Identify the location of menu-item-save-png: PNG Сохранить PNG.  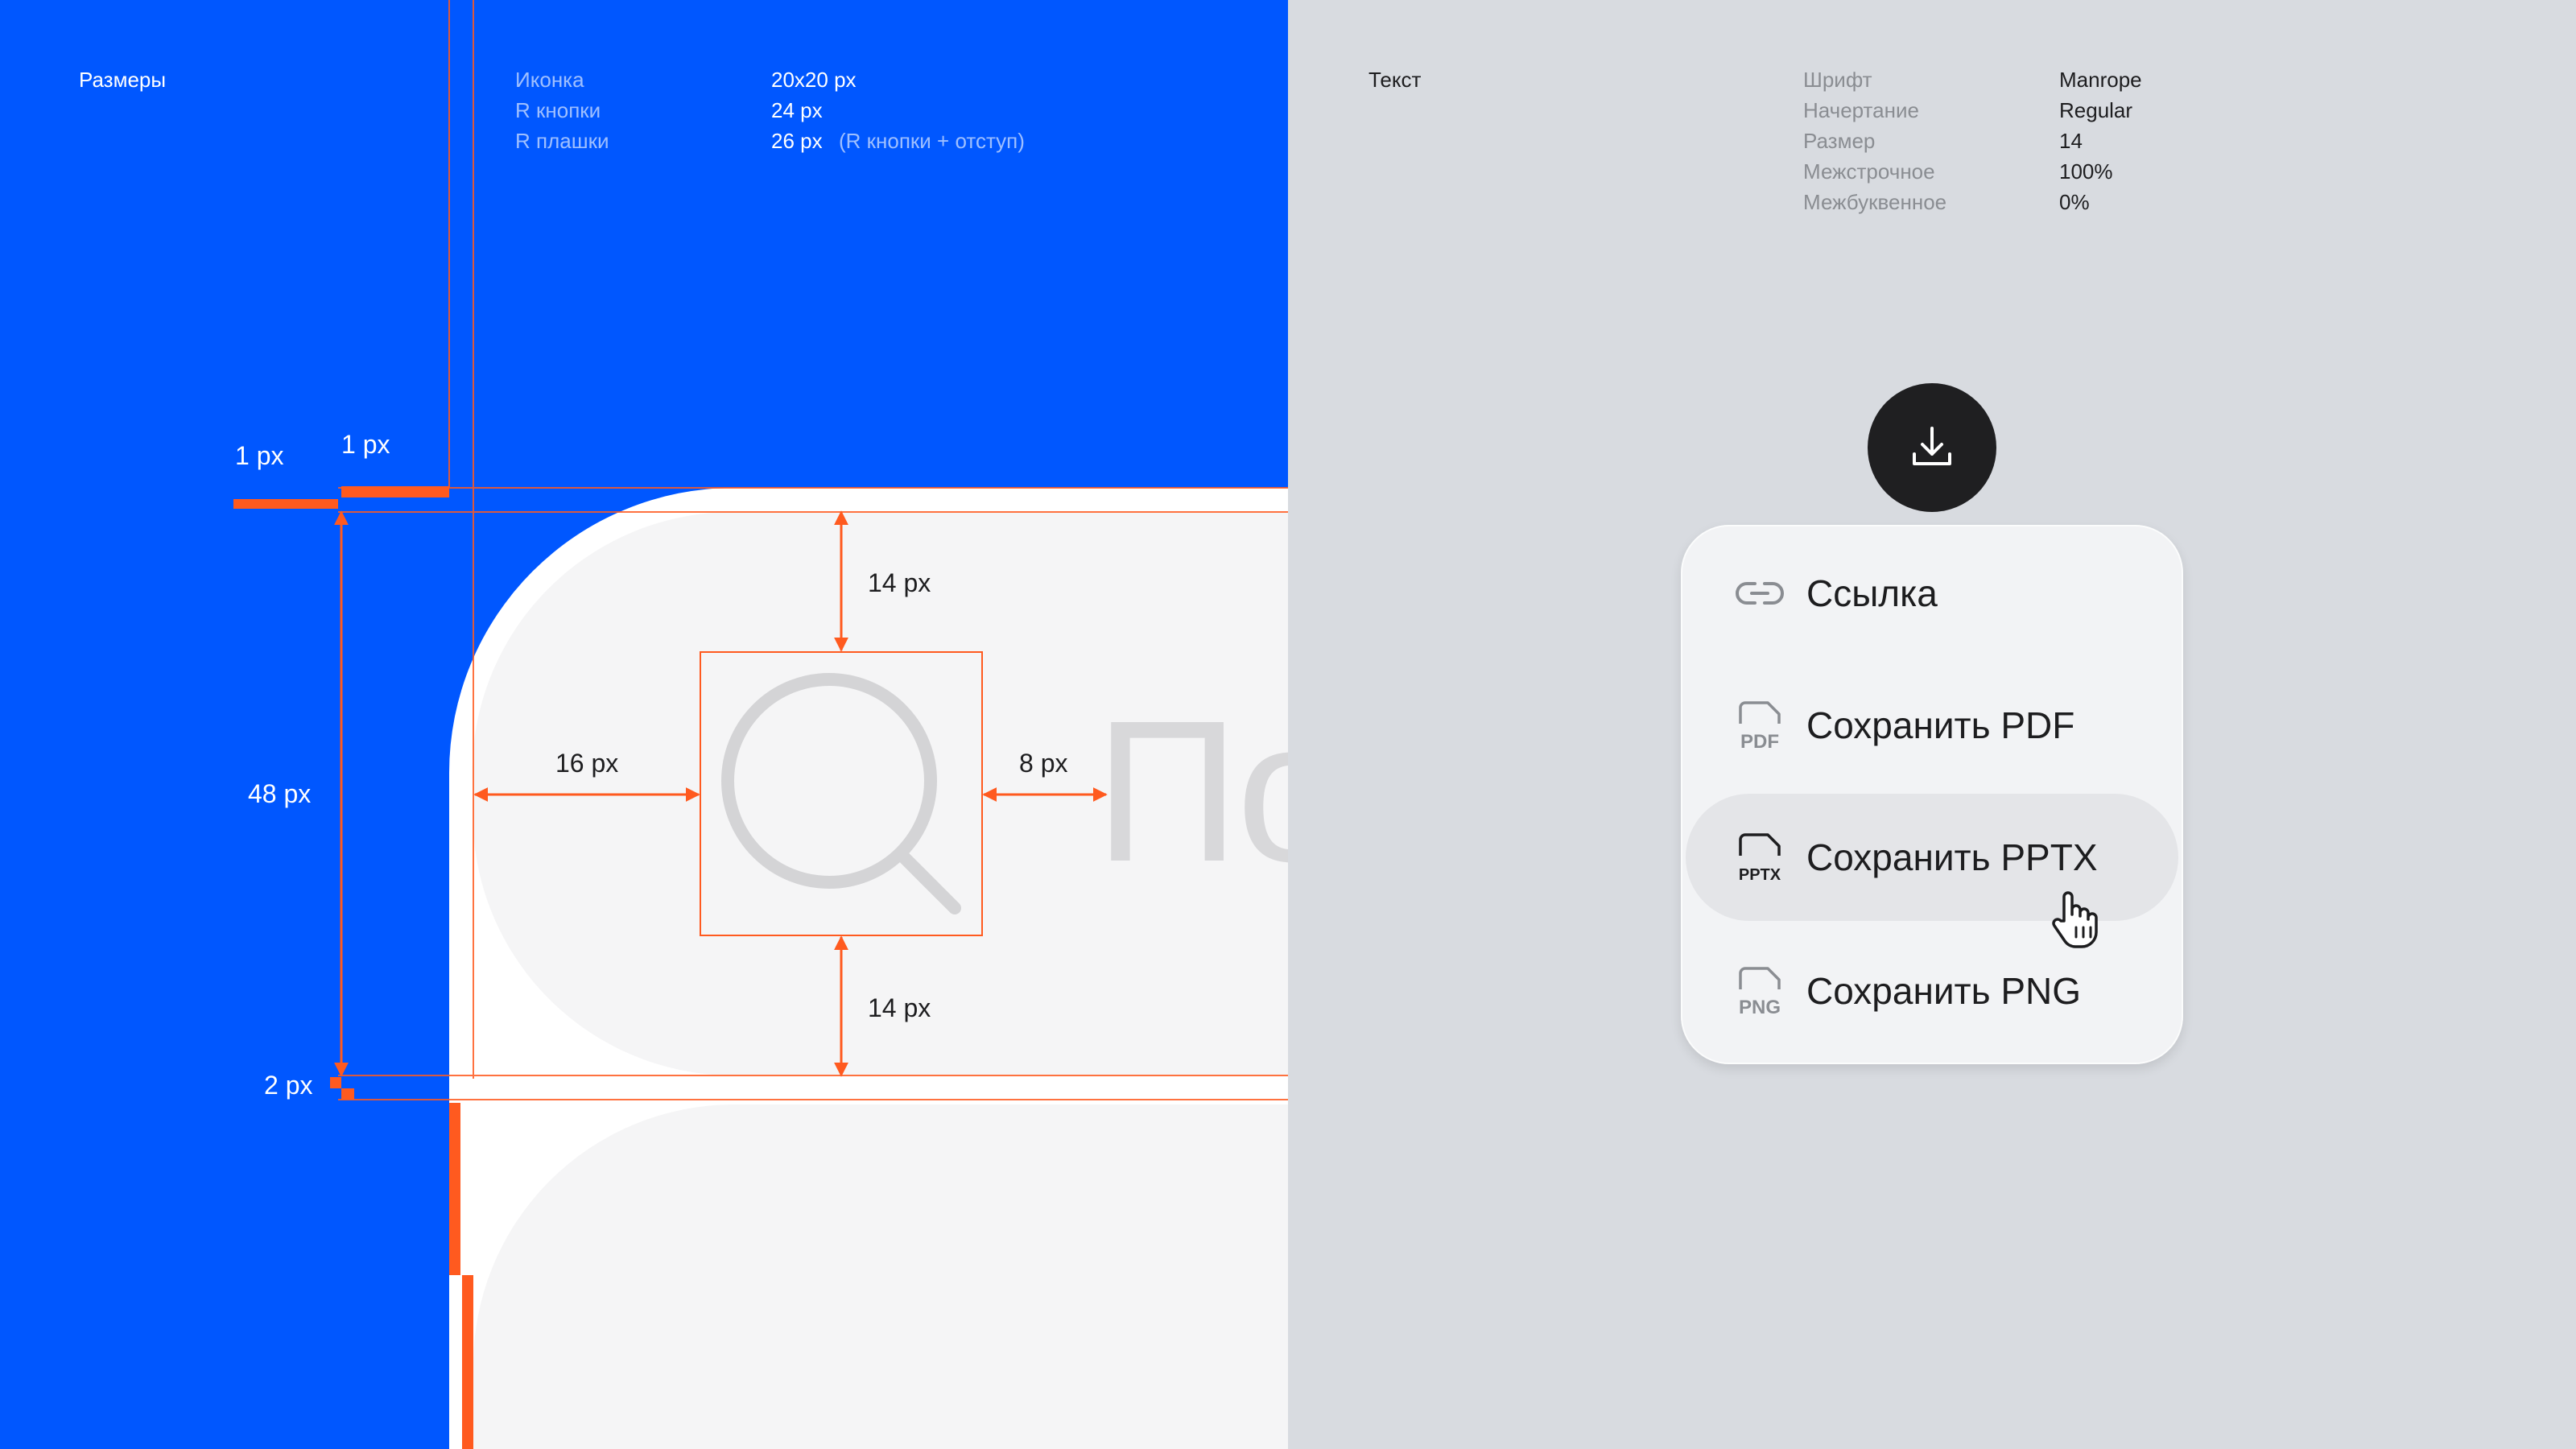
(1932, 991).